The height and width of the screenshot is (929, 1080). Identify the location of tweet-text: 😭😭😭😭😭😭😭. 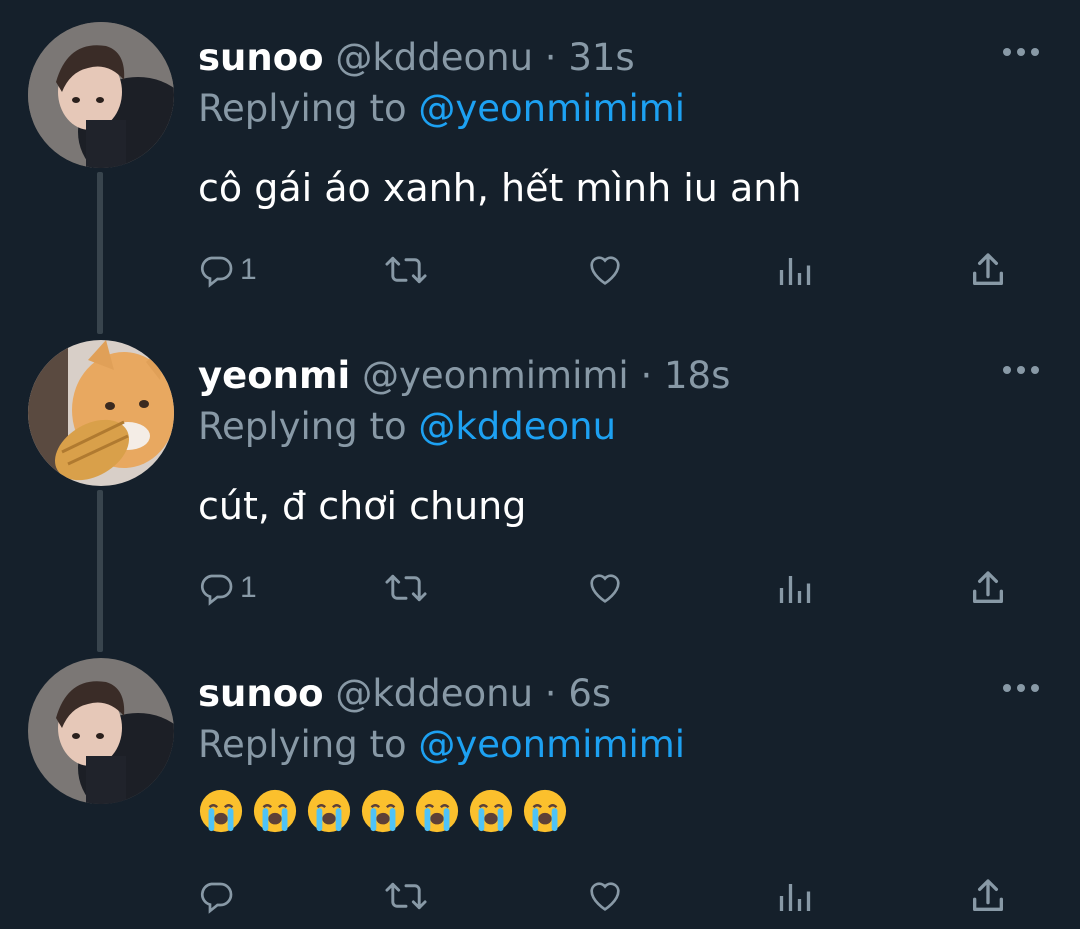
(383, 811).